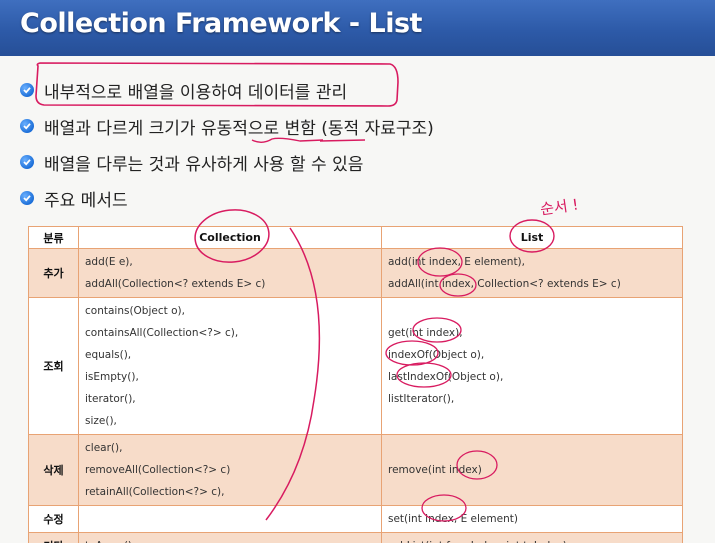  Describe the element at coordinates (435, 470) in the screenshot. I see `method-signature: remove(int index)` at that location.